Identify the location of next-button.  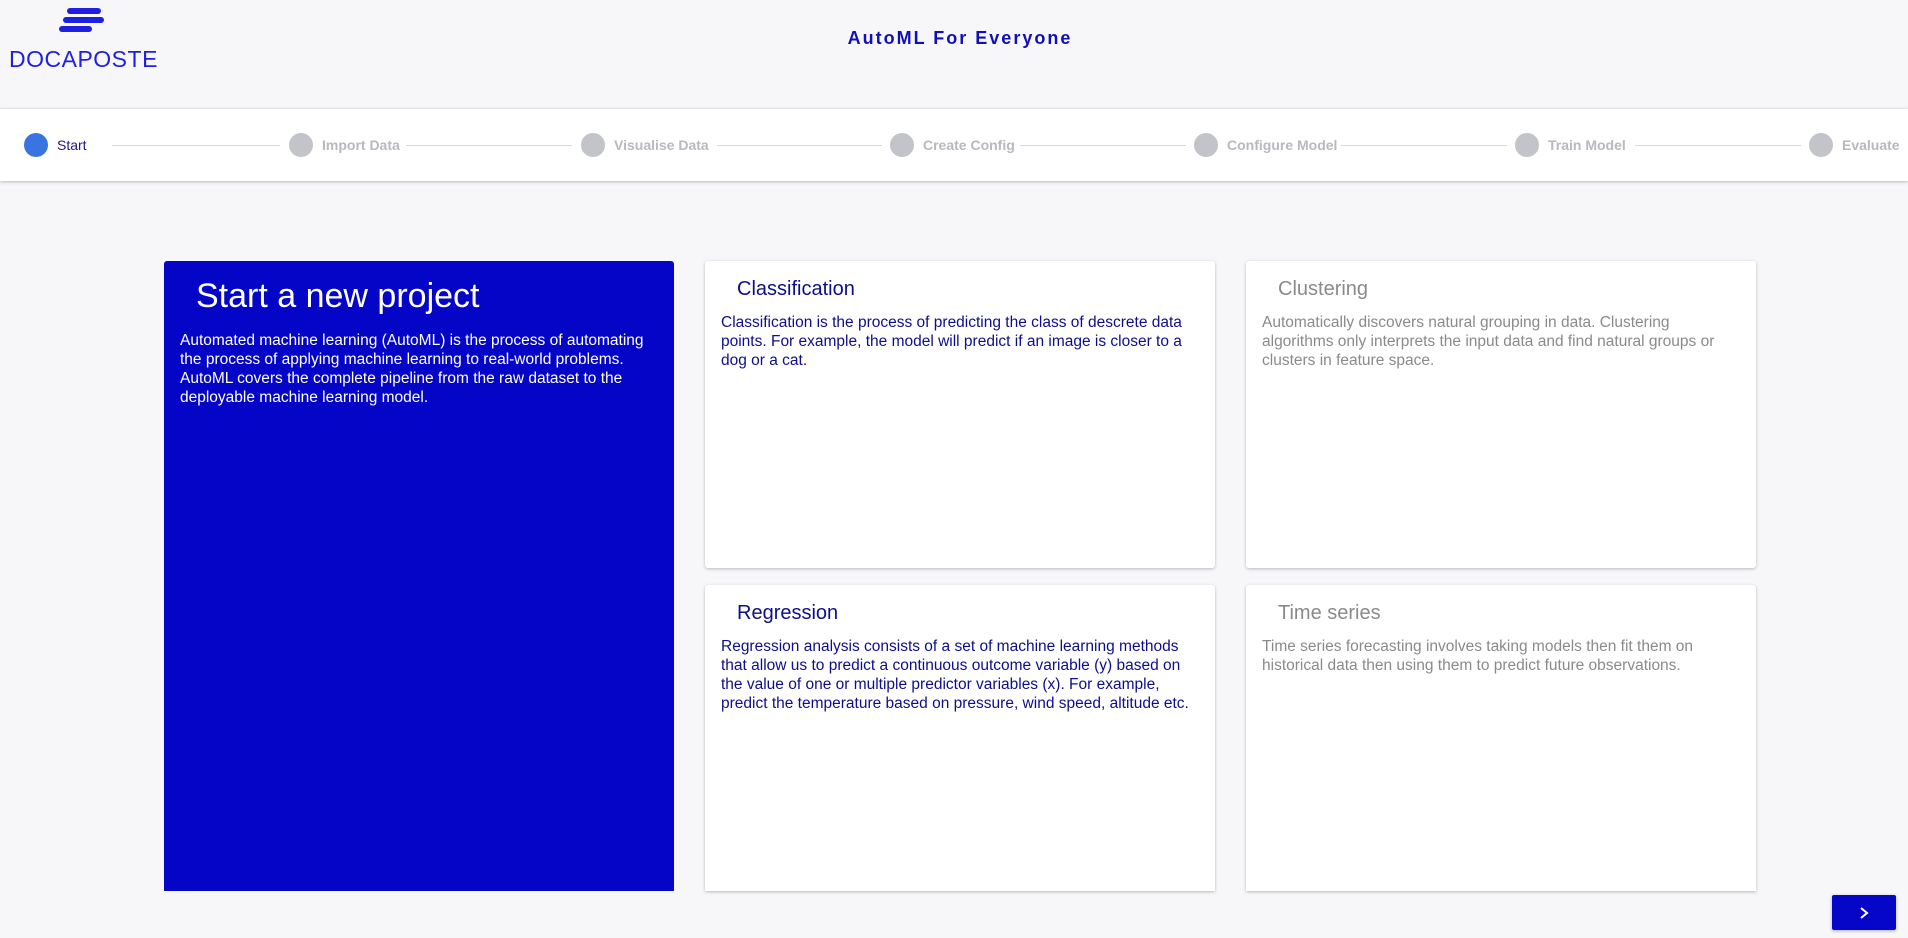
(1864, 912).